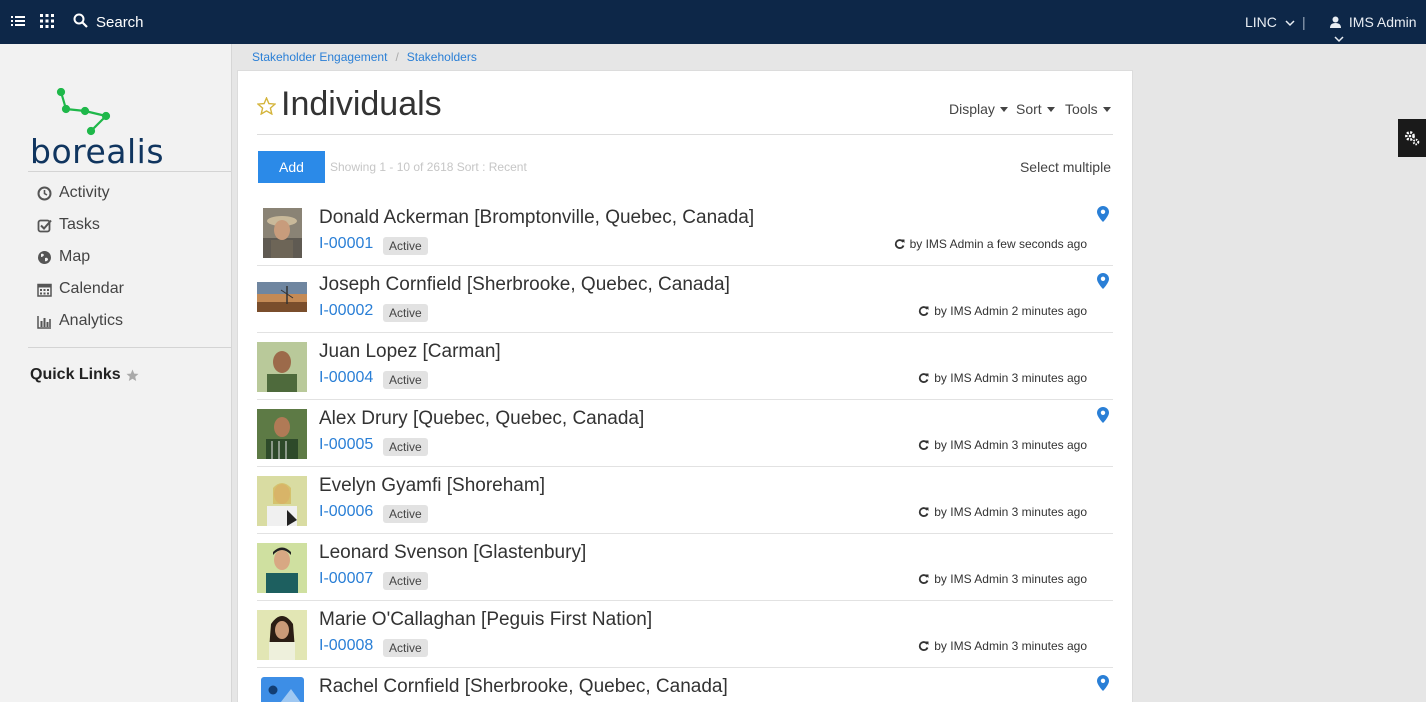 Image resolution: width=1426 pixels, height=702 pixels. Describe the element at coordinates (1010, 311) in the screenshot. I see `updated-text: by IMS Admin 2 minutes ago` at that location.